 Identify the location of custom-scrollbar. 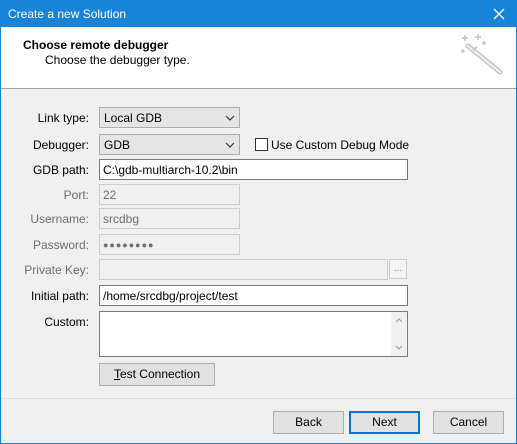
(399, 334).